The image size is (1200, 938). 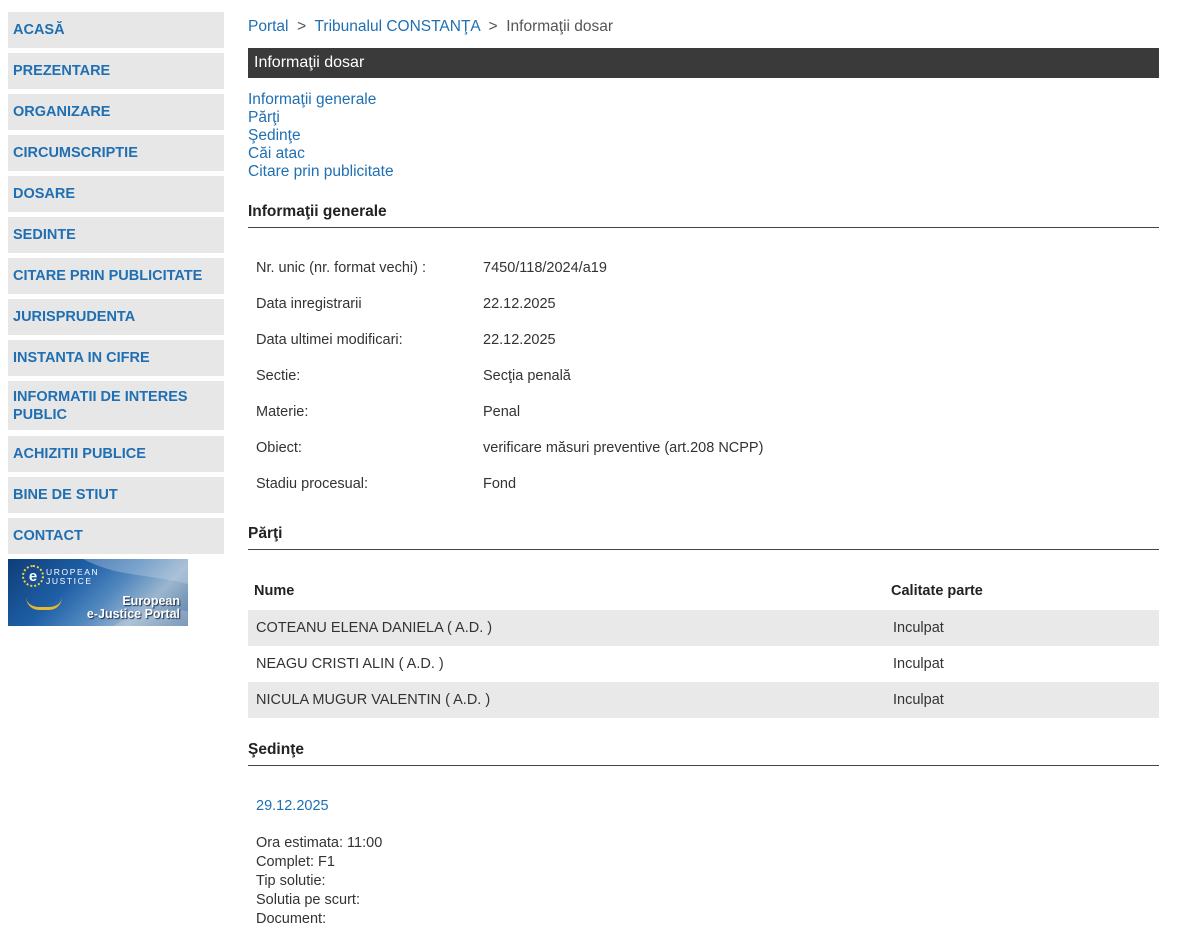 What do you see at coordinates (509, 350) in the screenshot?
I see `info-row: Data ultimei modificari: 22.12.2025` at bounding box center [509, 350].